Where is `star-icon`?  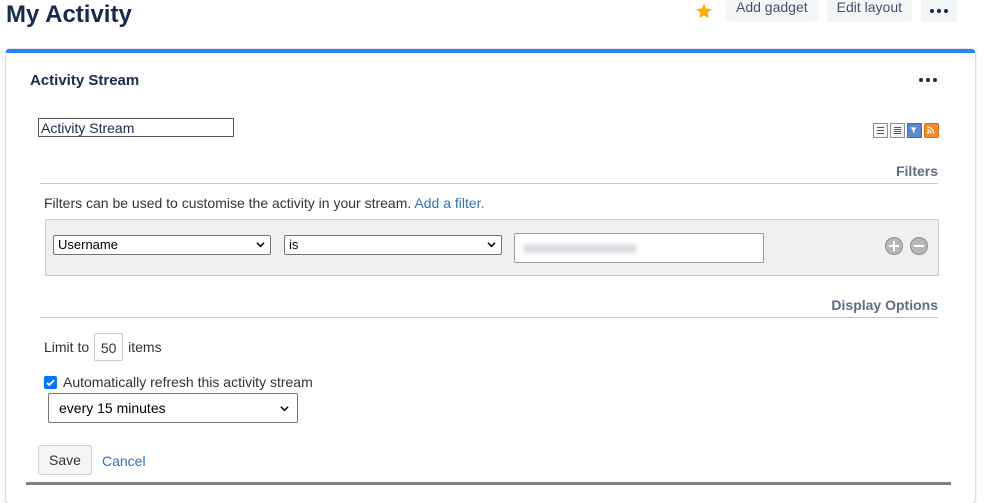 star-icon is located at coordinates (704, 11).